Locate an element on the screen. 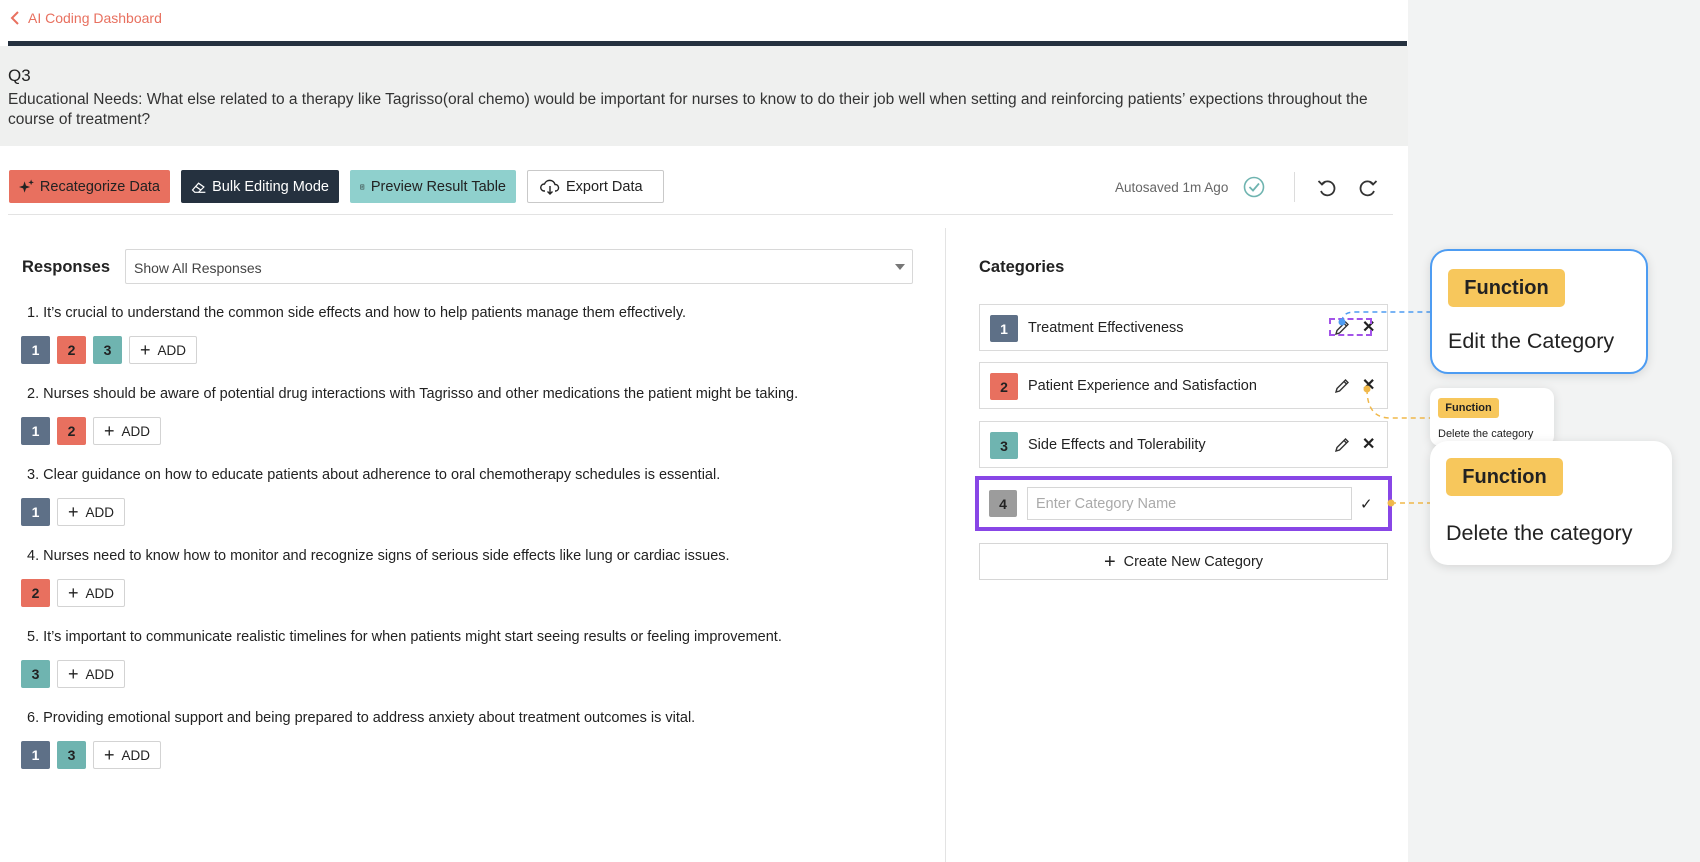  column-divider is located at coordinates (945, 545).